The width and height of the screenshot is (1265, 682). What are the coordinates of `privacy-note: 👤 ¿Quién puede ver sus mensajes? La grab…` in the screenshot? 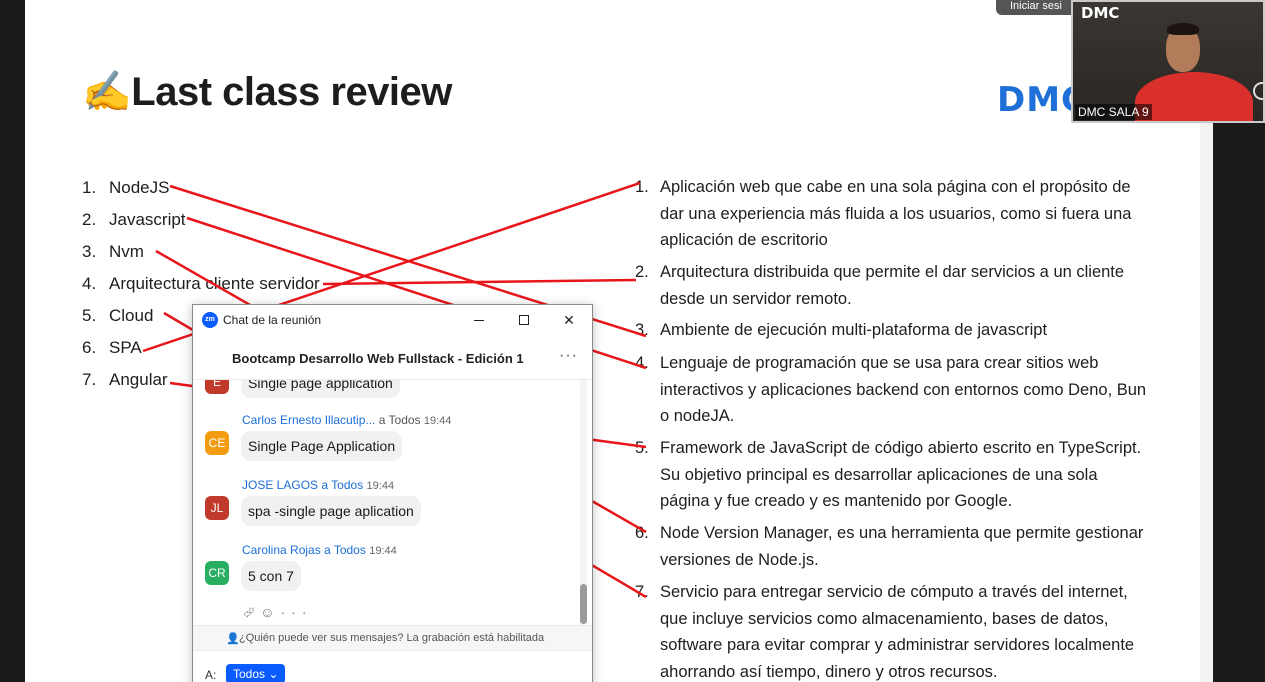 It's located at (392, 638).